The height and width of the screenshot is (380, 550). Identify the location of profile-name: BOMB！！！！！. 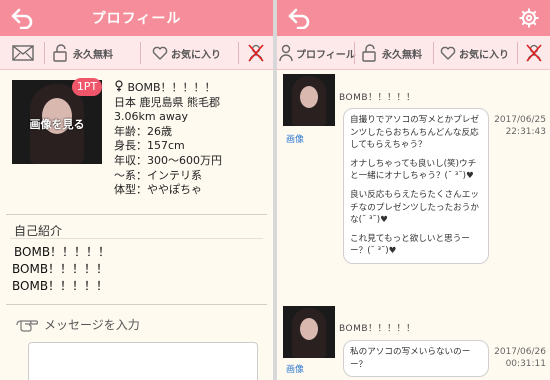
(171, 87).